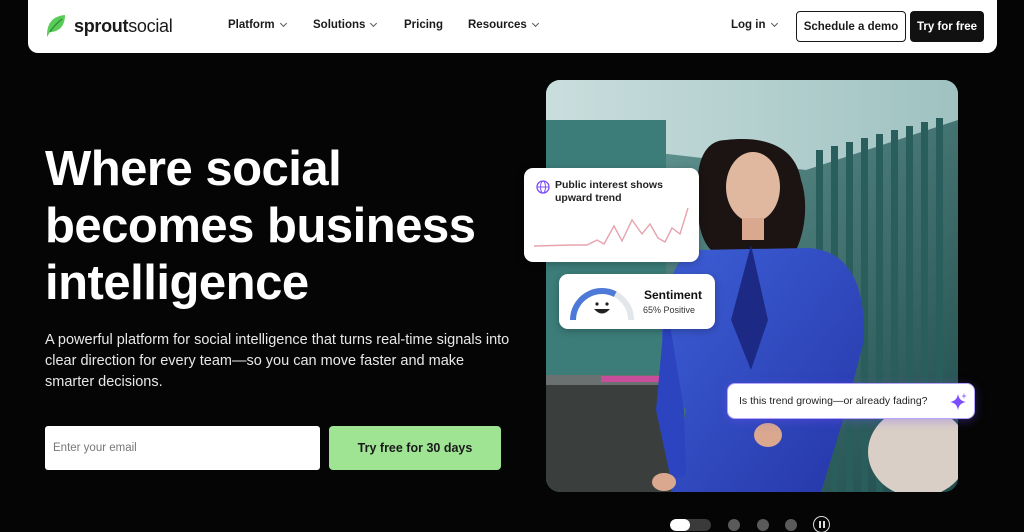 This screenshot has height=532, width=1024. What do you see at coordinates (123, 25) in the screenshot?
I see `logo-wordmark: sproutsocial` at bounding box center [123, 25].